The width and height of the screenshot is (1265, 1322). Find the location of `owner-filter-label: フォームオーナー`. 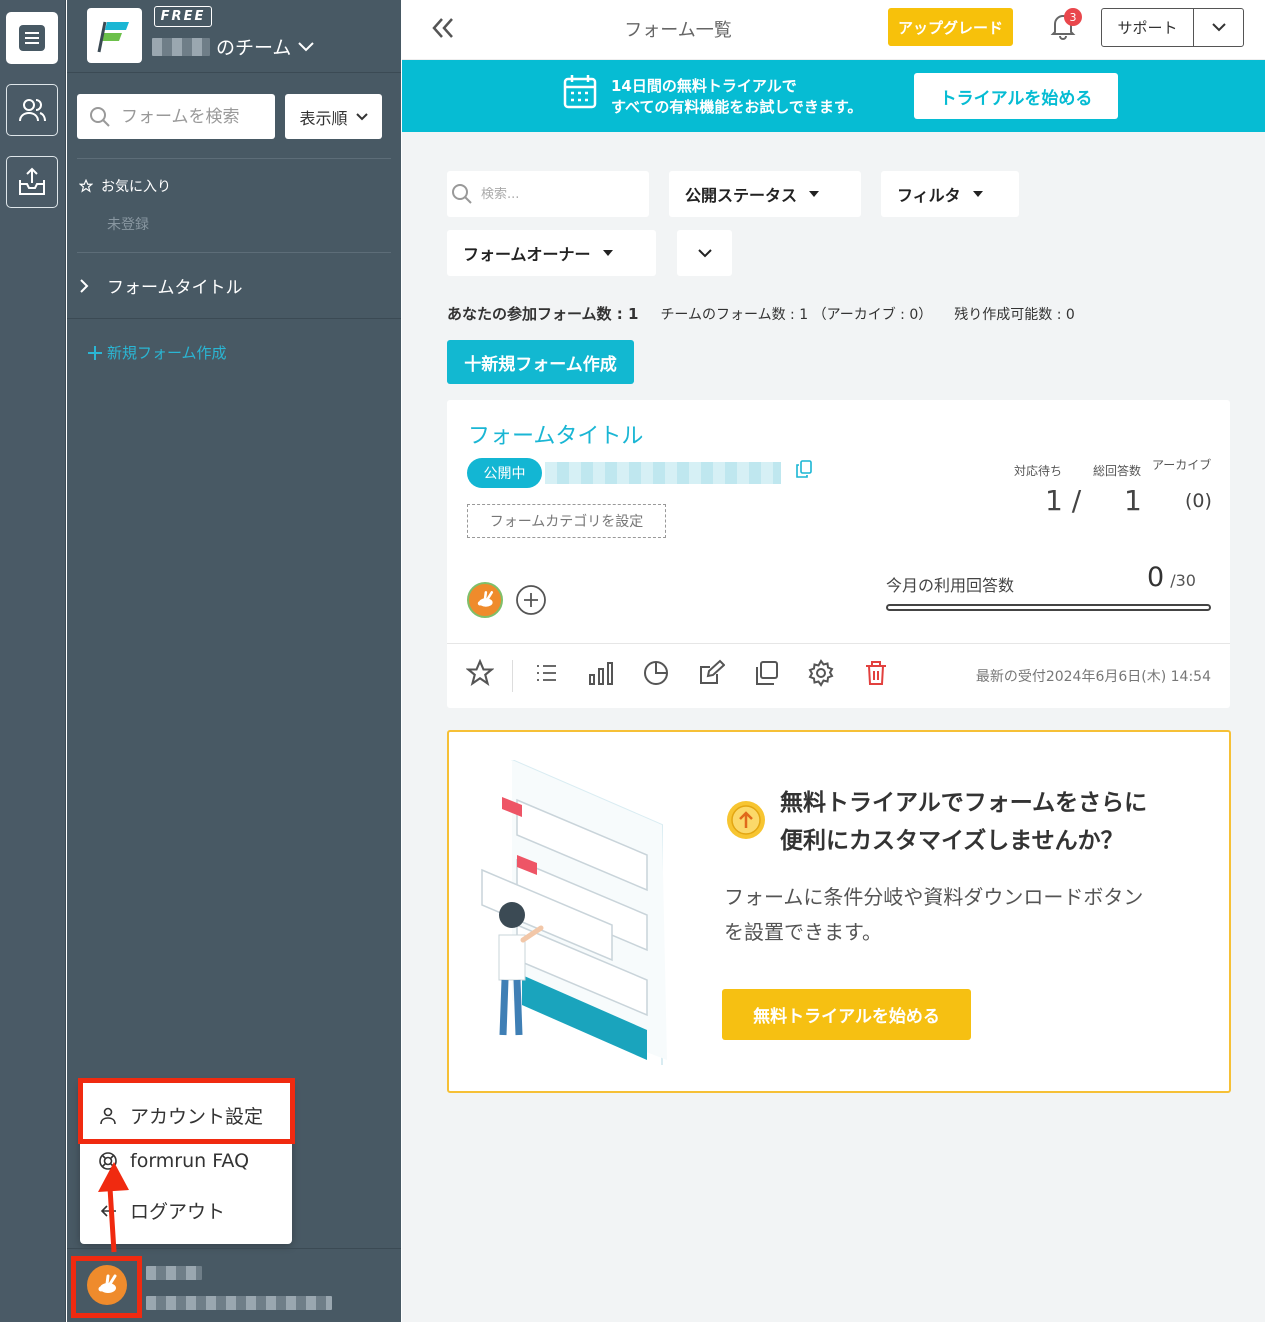

owner-filter-label: フォームオーナー is located at coordinates (527, 254).